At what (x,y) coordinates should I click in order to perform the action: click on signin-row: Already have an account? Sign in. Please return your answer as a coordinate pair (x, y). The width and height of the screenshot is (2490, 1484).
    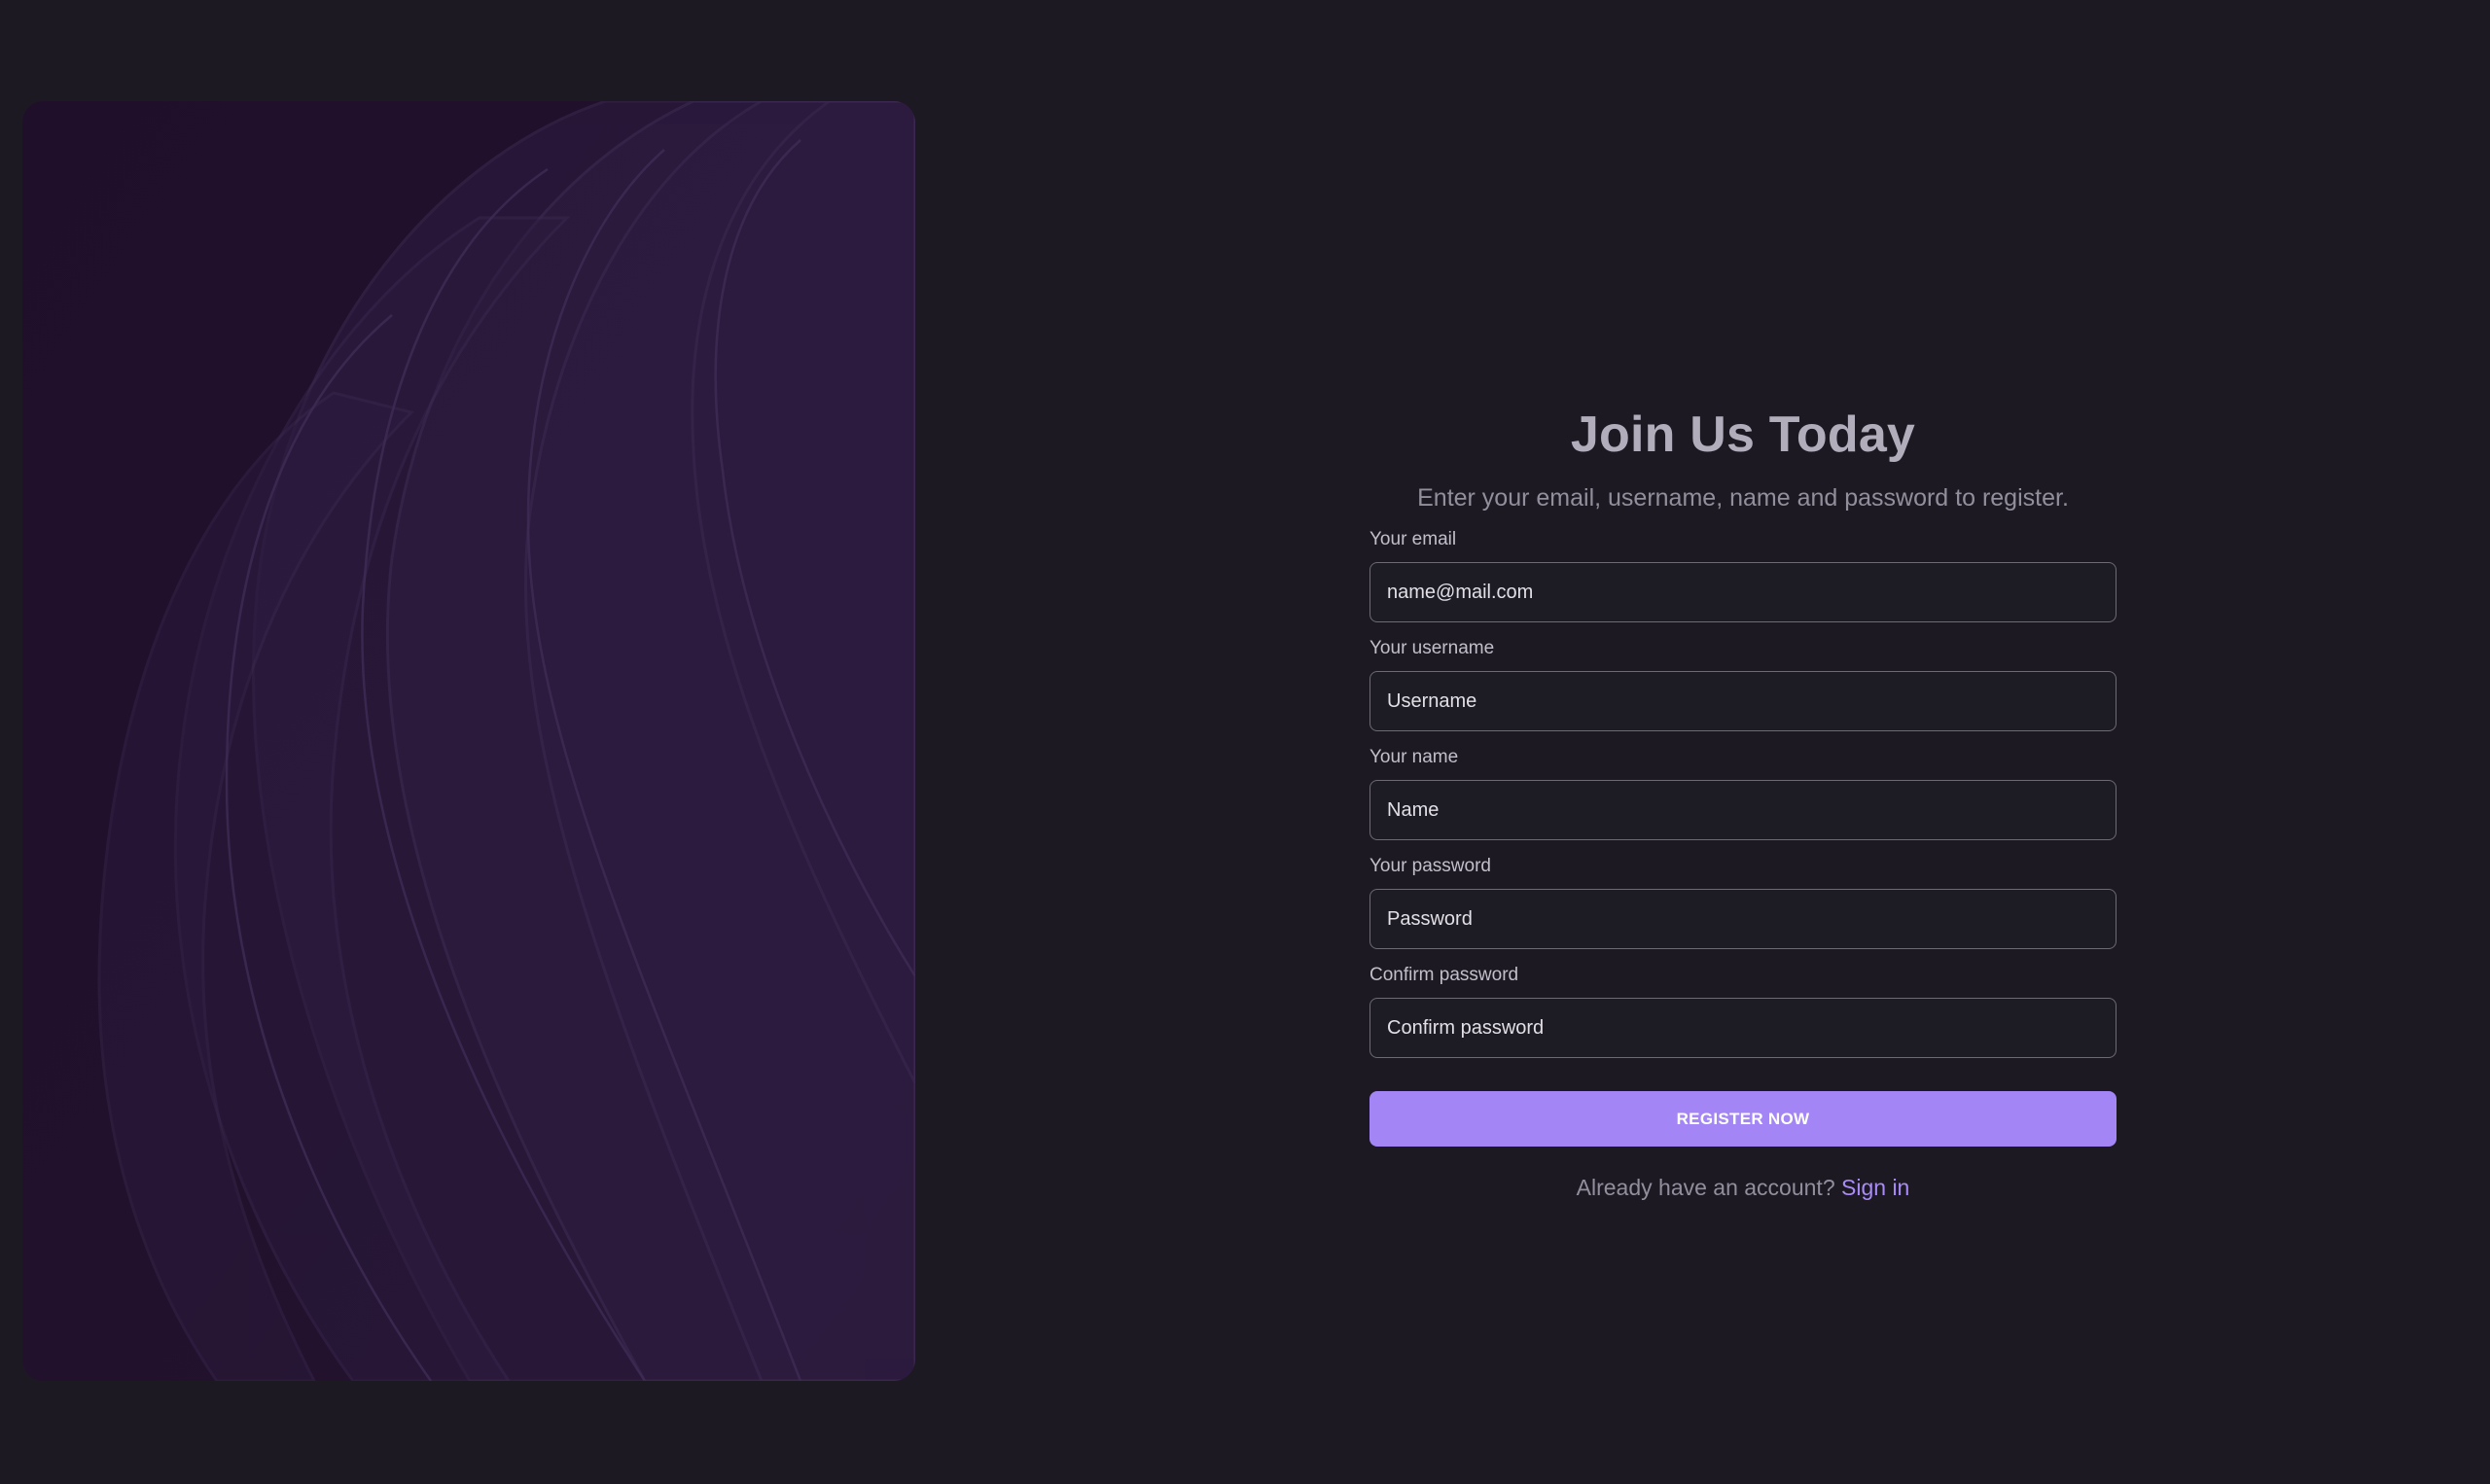
    Looking at the image, I should click on (1743, 1188).